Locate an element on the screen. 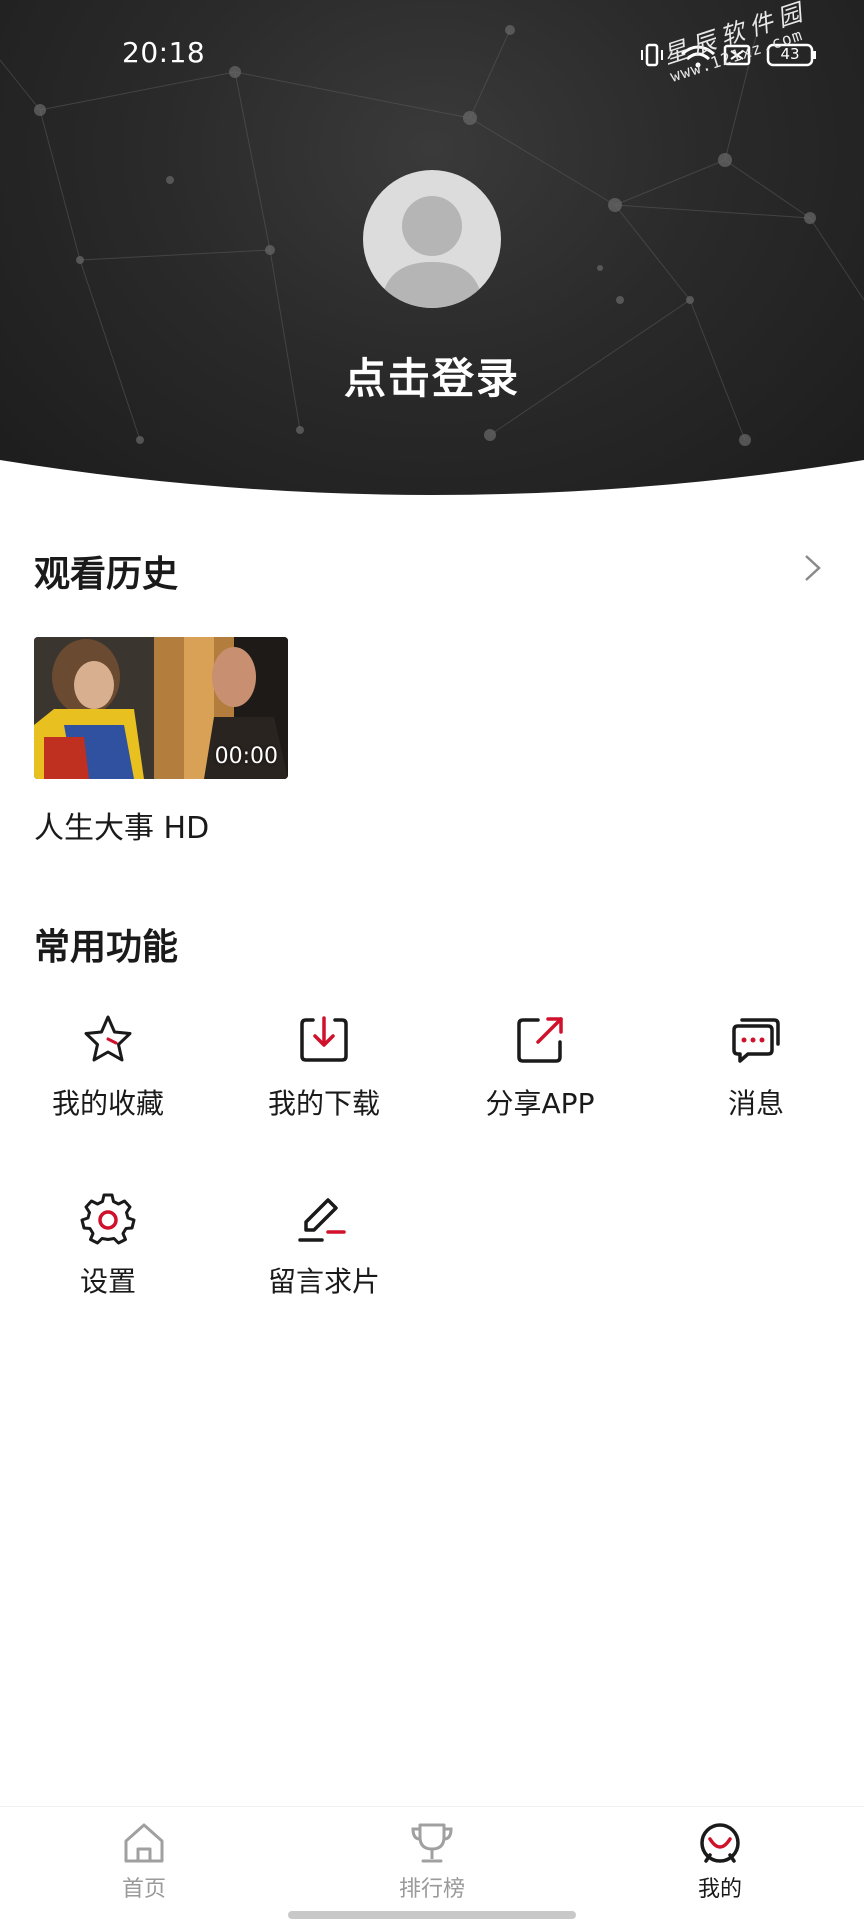  home-indicator is located at coordinates (432, 1915).